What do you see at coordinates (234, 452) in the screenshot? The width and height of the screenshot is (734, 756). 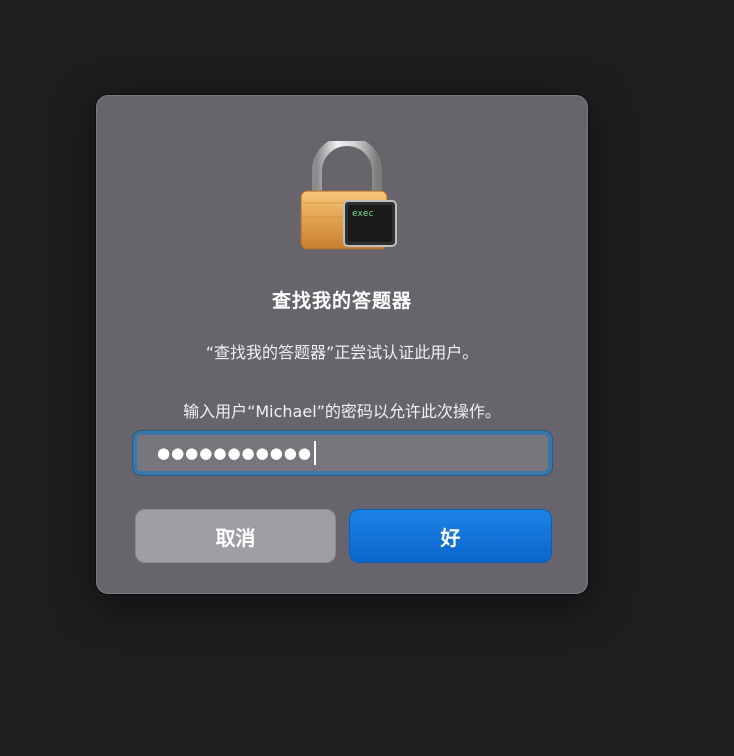 I see `password-masked-value: ●●●●●●●●●●●` at bounding box center [234, 452].